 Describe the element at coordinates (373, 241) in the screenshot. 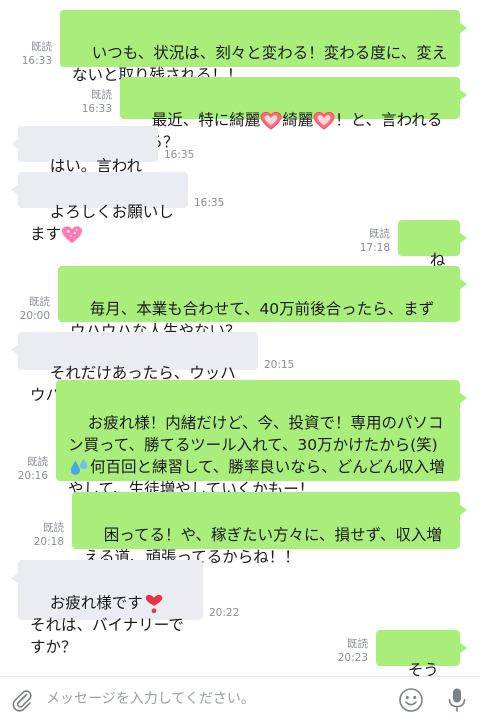

I see `message-meta: 既読 17:18` at that location.